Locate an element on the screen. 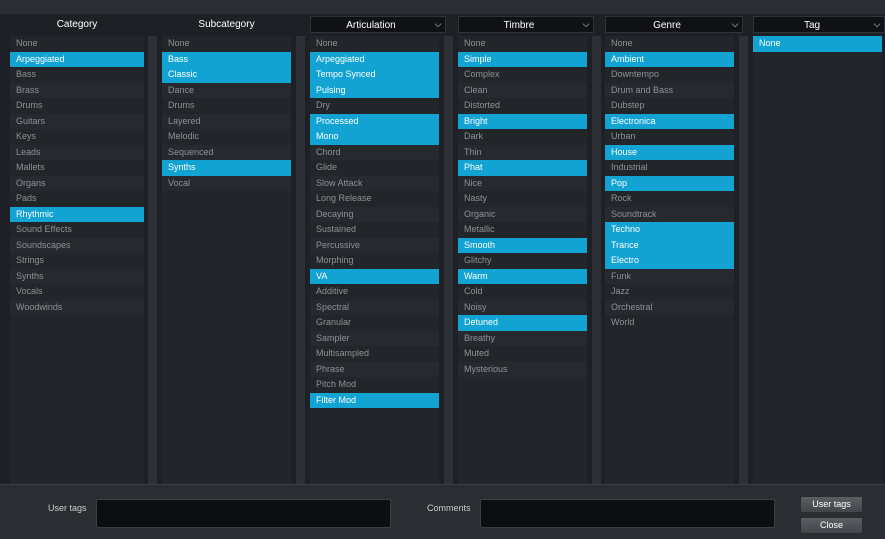 The image size is (885, 539). list-item: Strings is located at coordinates (77, 261).